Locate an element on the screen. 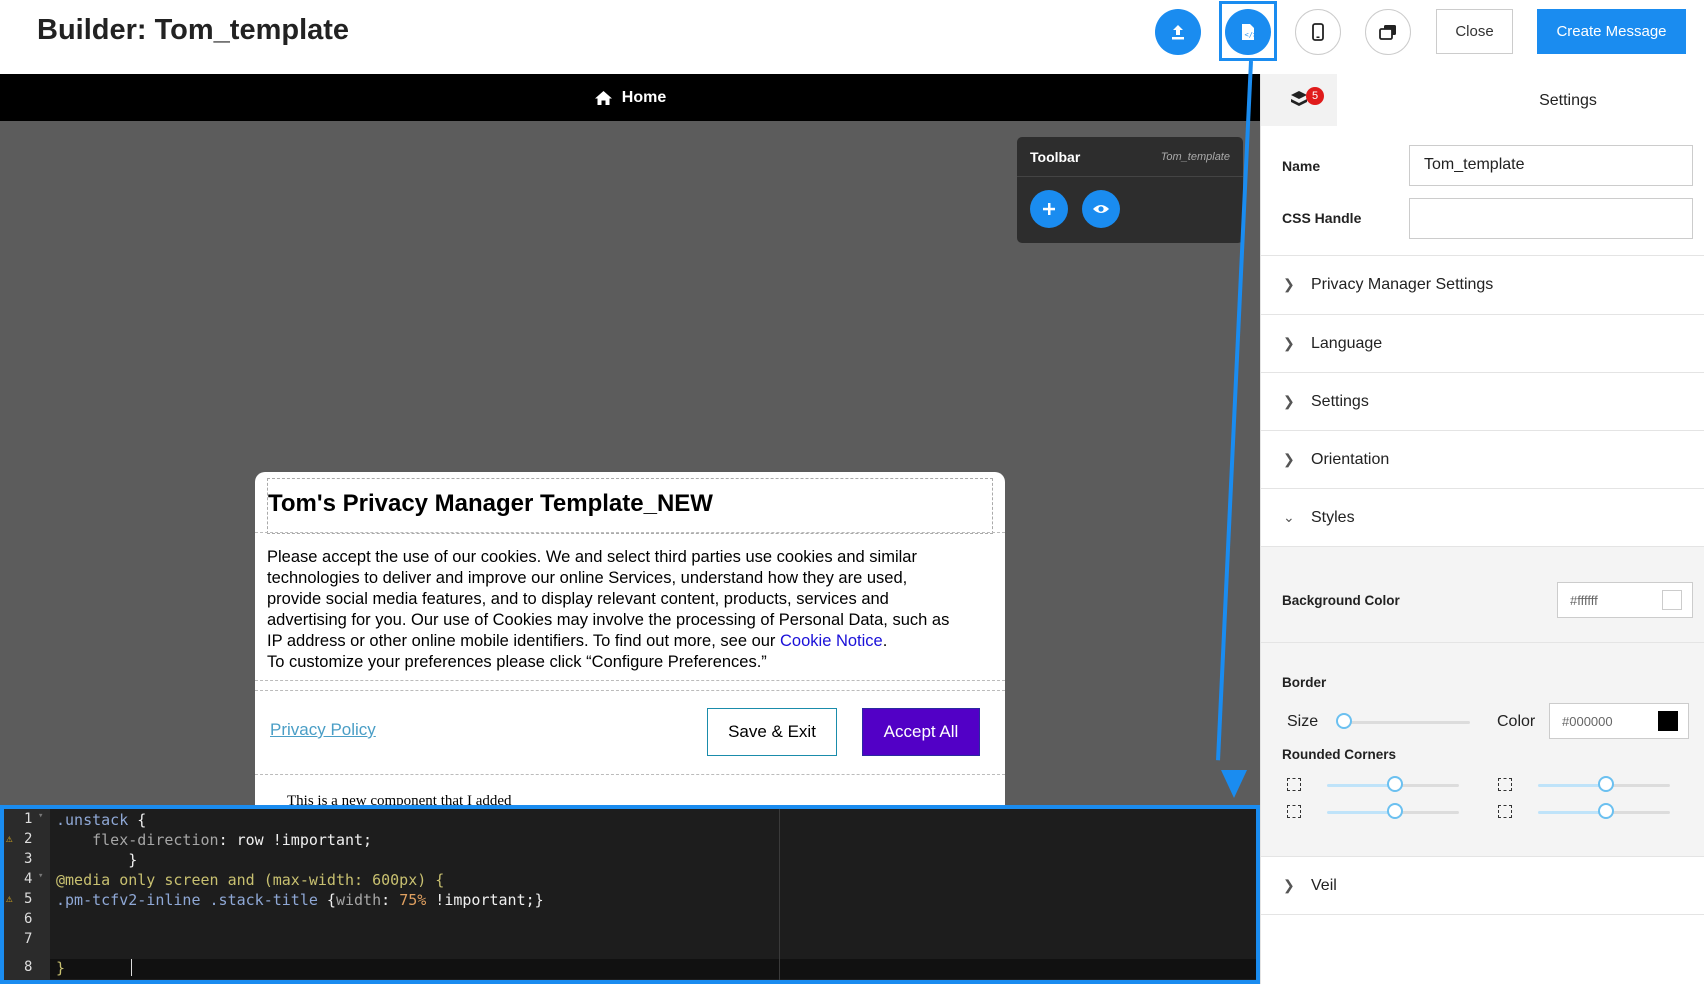 The width and height of the screenshot is (1704, 984). corner-tr-track is located at coordinates (1638, 785).